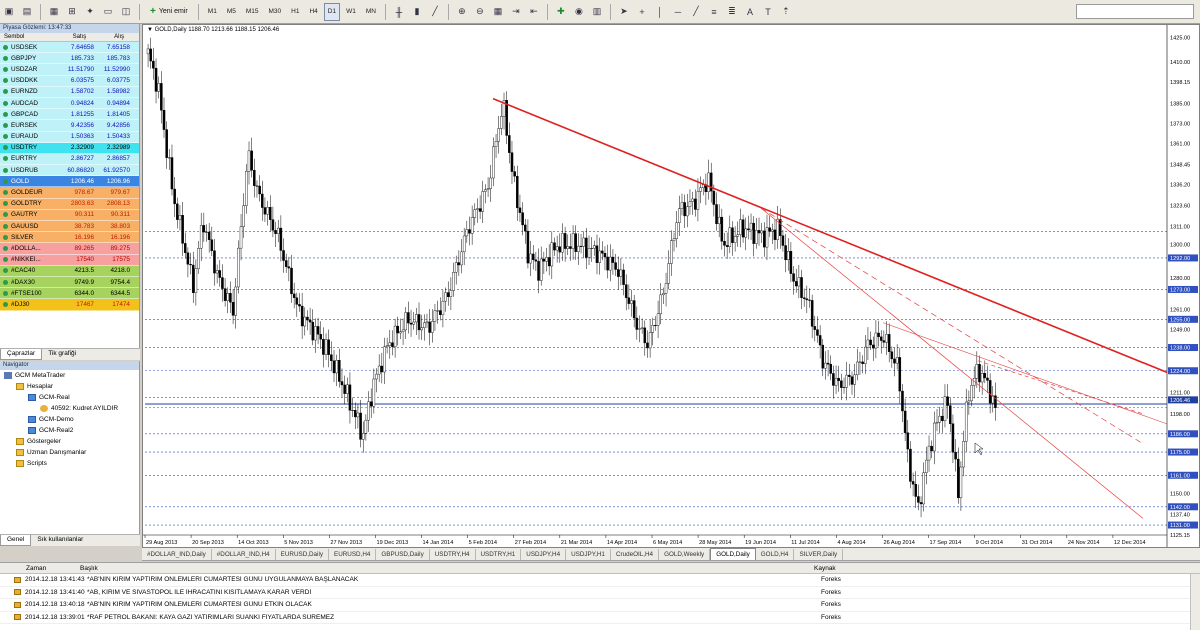 The width and height of the screenshot is (1200, 630). I want to click on crosshair-icon: +, so click(642, 12).